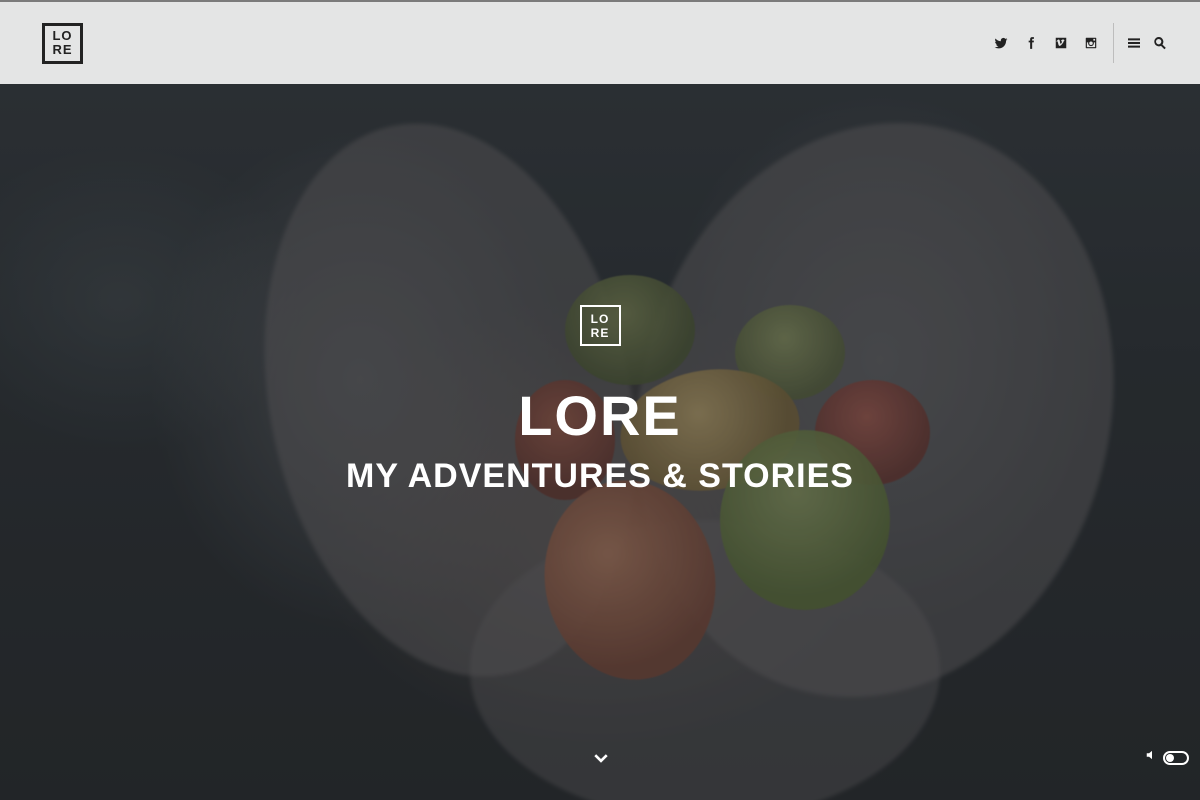 The width and height of the screenshot is (1200, 800). I want to click on site-logo: LO RE, so click(62, 43).